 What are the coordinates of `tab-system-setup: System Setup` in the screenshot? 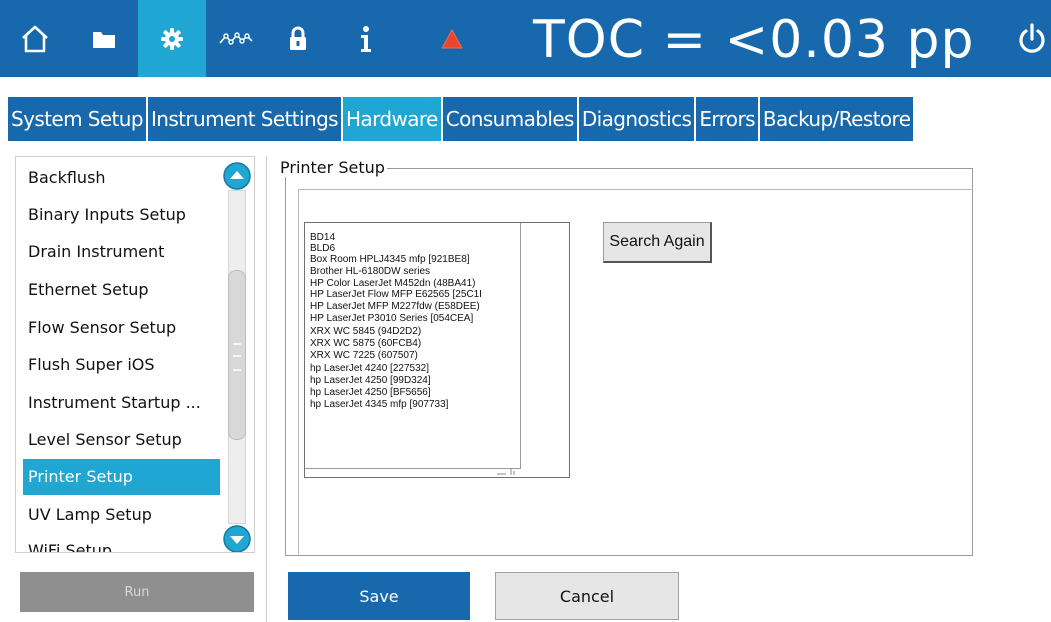 It's located at (78, 119).